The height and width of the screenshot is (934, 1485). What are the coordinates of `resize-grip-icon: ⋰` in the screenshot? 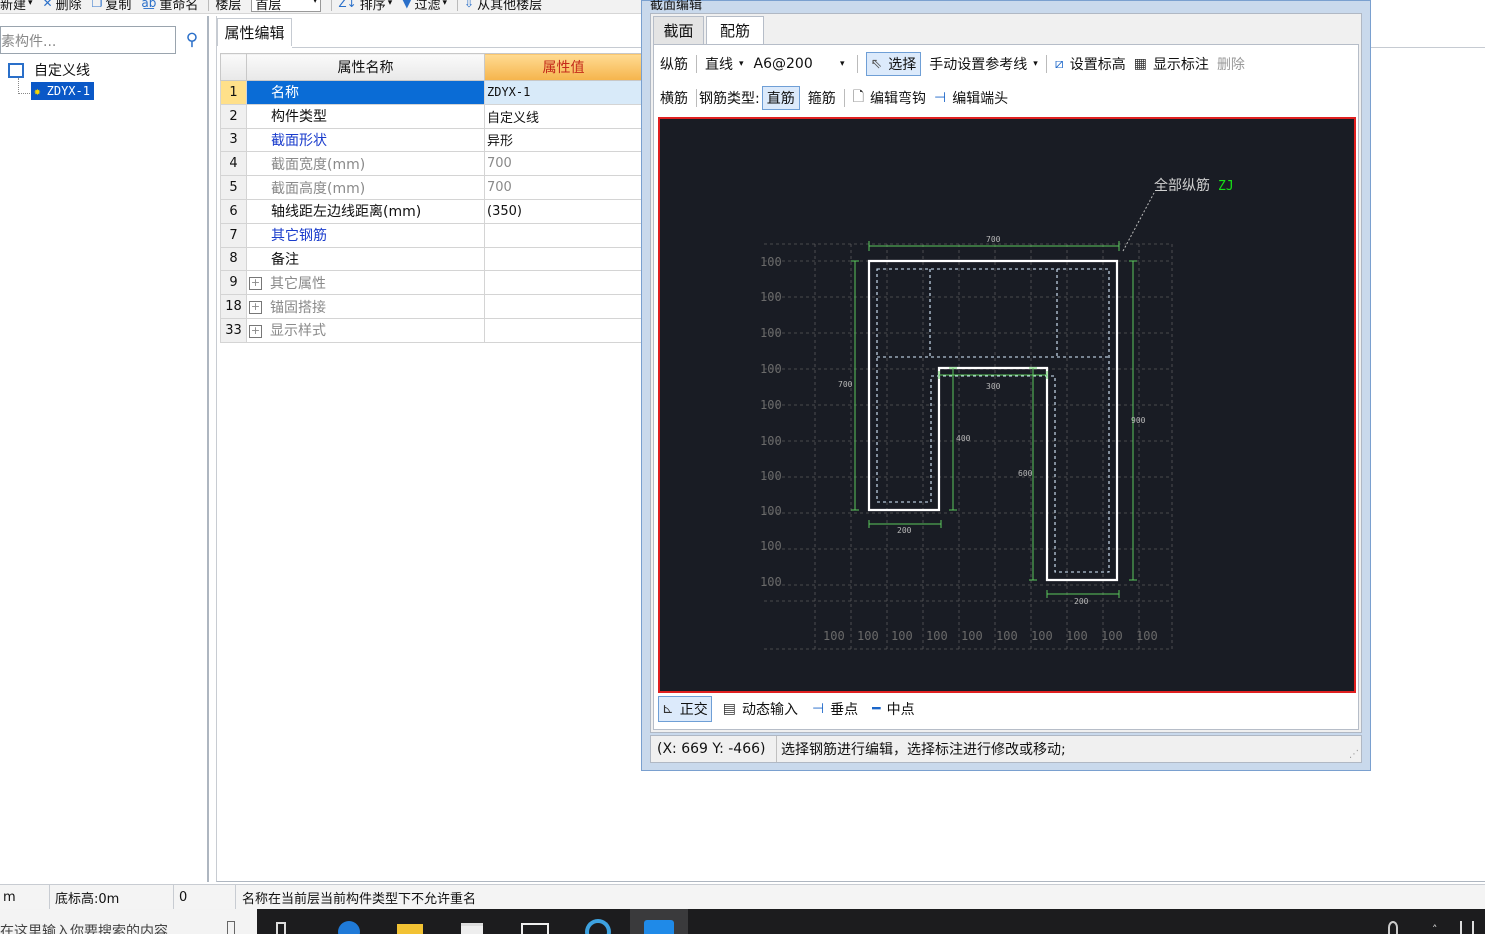 It's located at (1354, 754).